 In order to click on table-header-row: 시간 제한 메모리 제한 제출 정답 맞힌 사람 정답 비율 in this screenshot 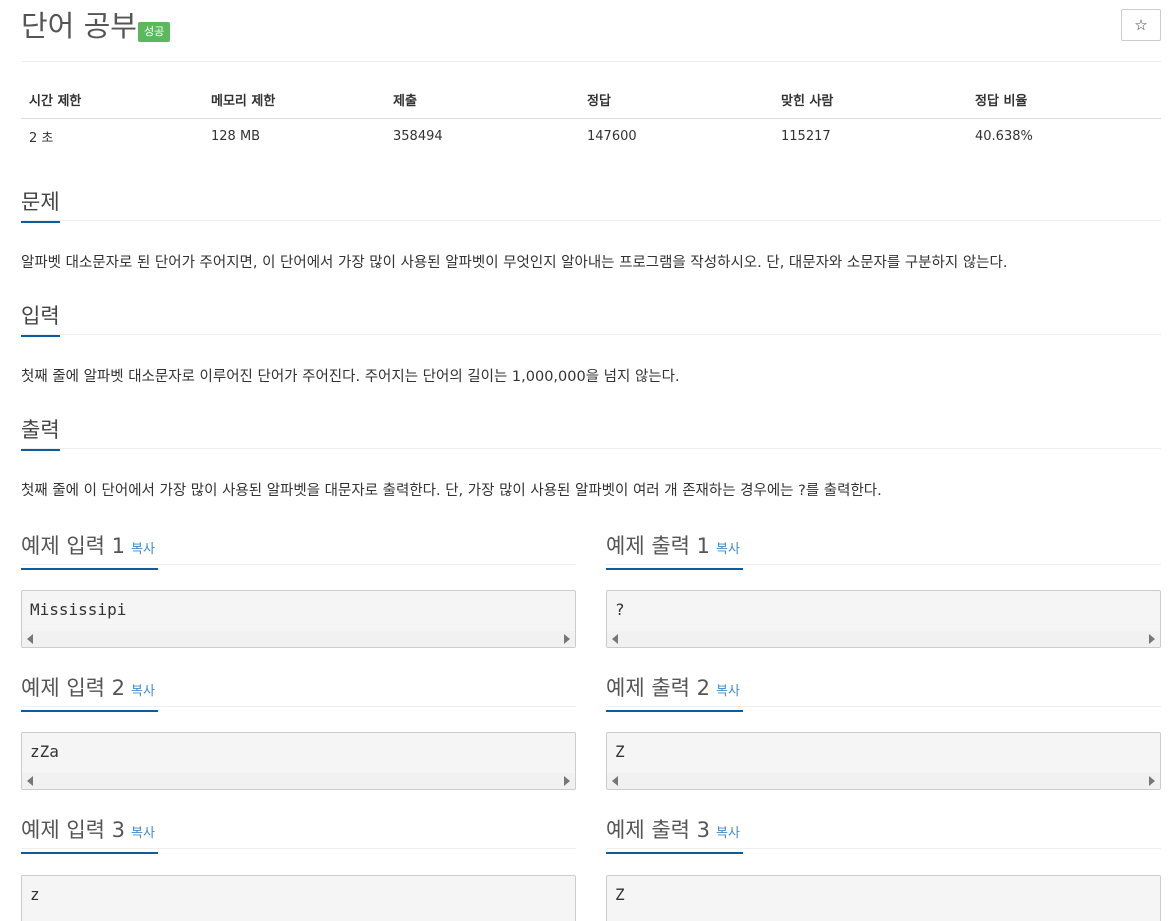, I will do `click(591, 100)`.